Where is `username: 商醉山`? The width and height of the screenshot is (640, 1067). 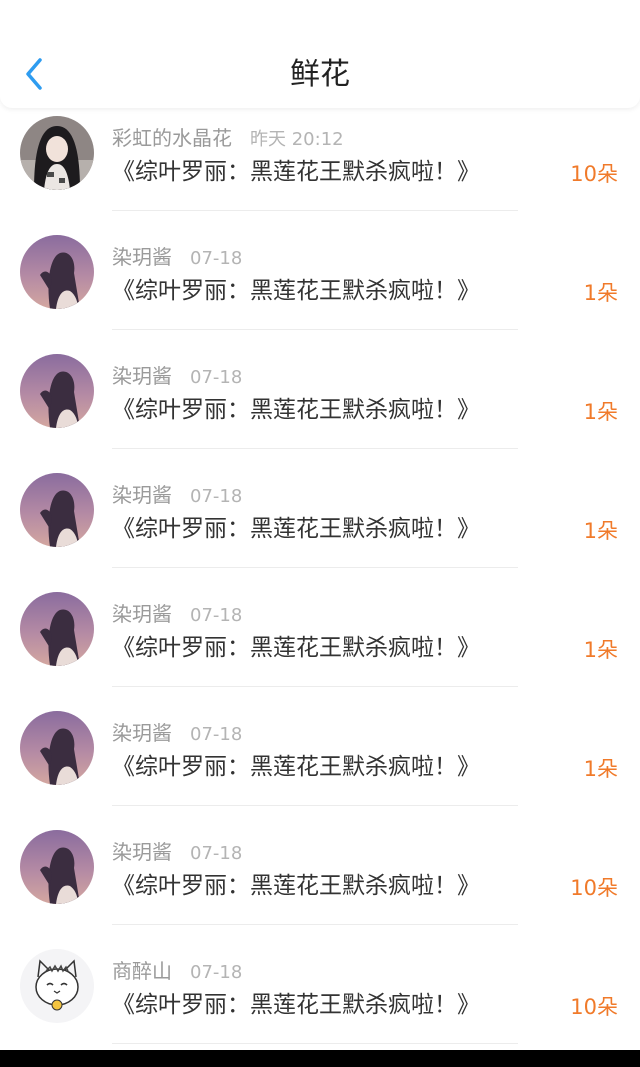
username: 商醉山 is located at coordinates (142, 969).